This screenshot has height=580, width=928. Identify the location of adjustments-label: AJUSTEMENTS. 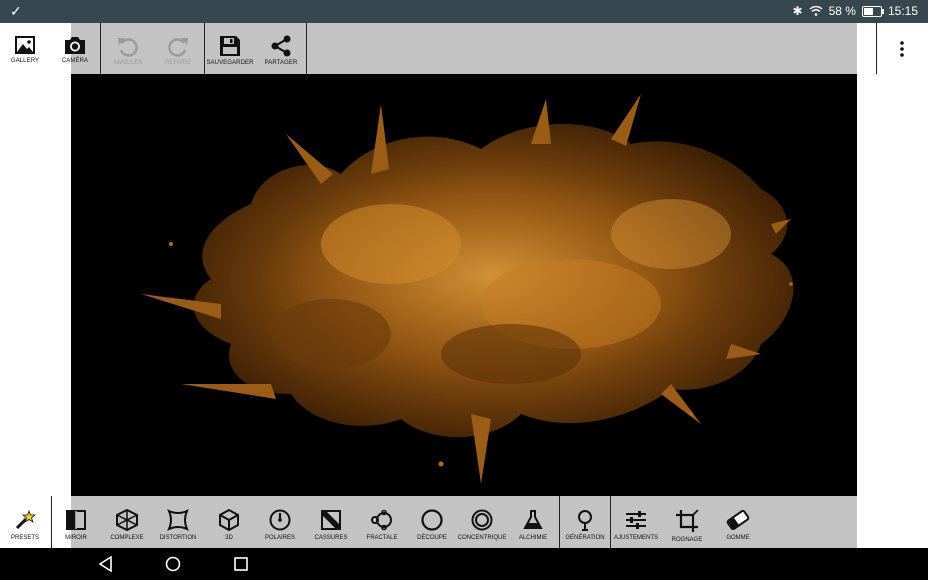
(635, 538).